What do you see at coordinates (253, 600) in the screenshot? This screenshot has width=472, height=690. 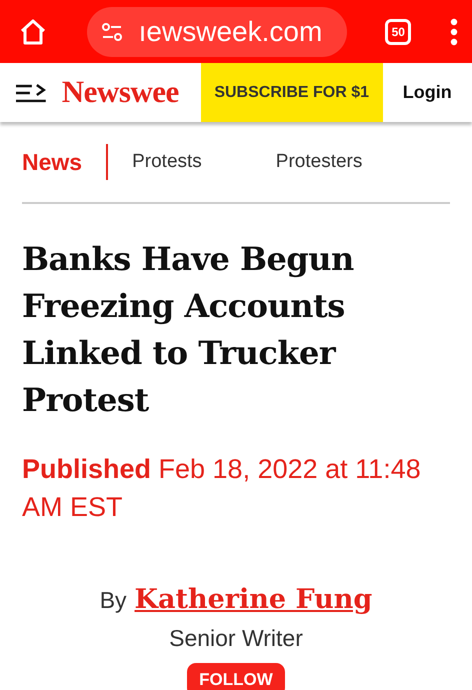 I see `author-link: Katherine Fung` at bounding box center [253, 600].